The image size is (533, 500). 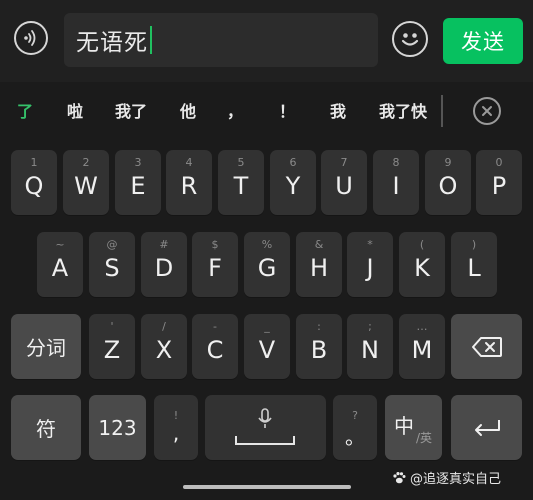 I want to click on microphone-icon, so click(x=265, y=418).